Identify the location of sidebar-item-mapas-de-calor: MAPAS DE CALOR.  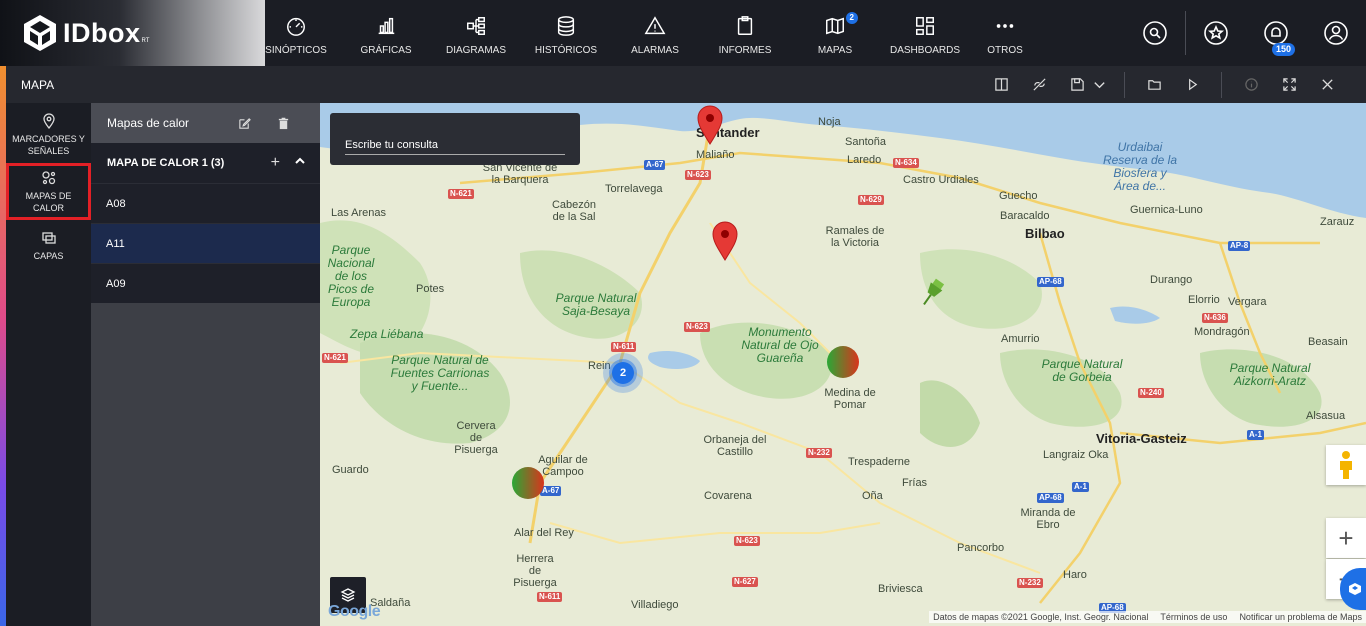
(48, 191).